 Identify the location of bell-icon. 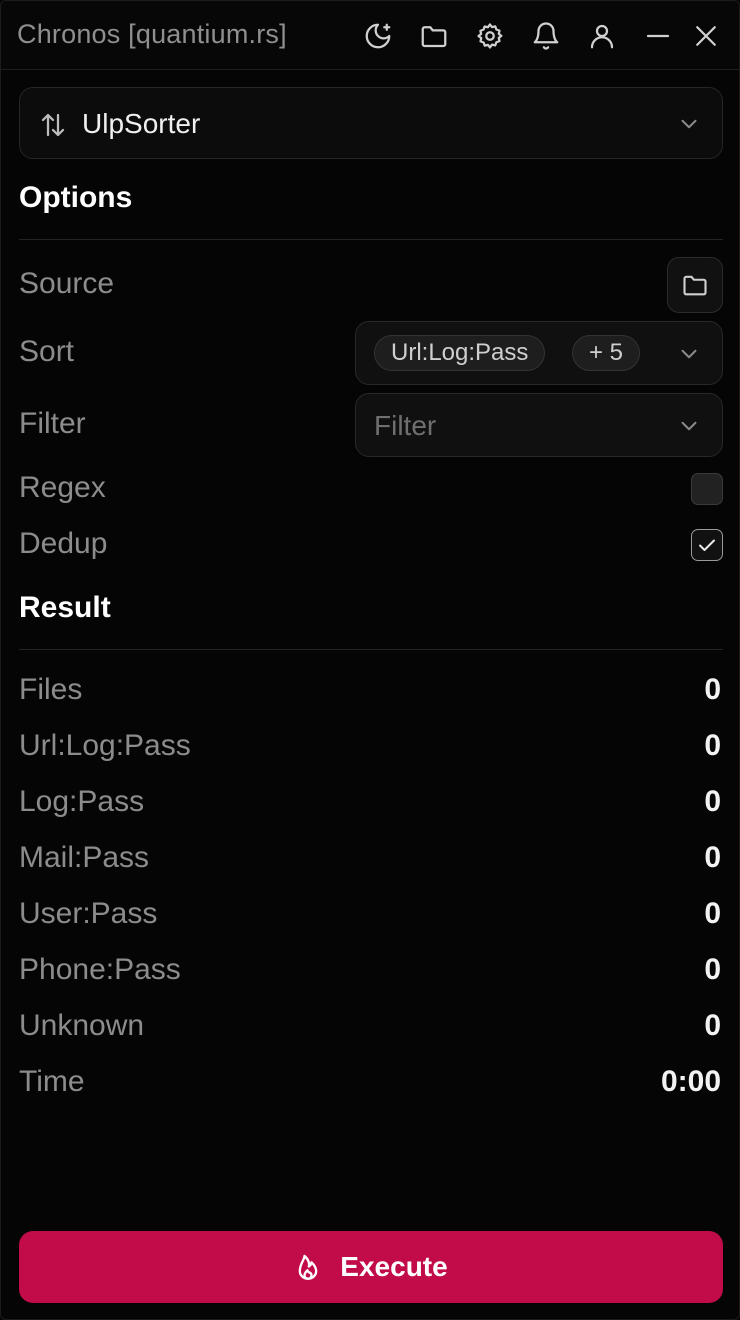
(546, 36).